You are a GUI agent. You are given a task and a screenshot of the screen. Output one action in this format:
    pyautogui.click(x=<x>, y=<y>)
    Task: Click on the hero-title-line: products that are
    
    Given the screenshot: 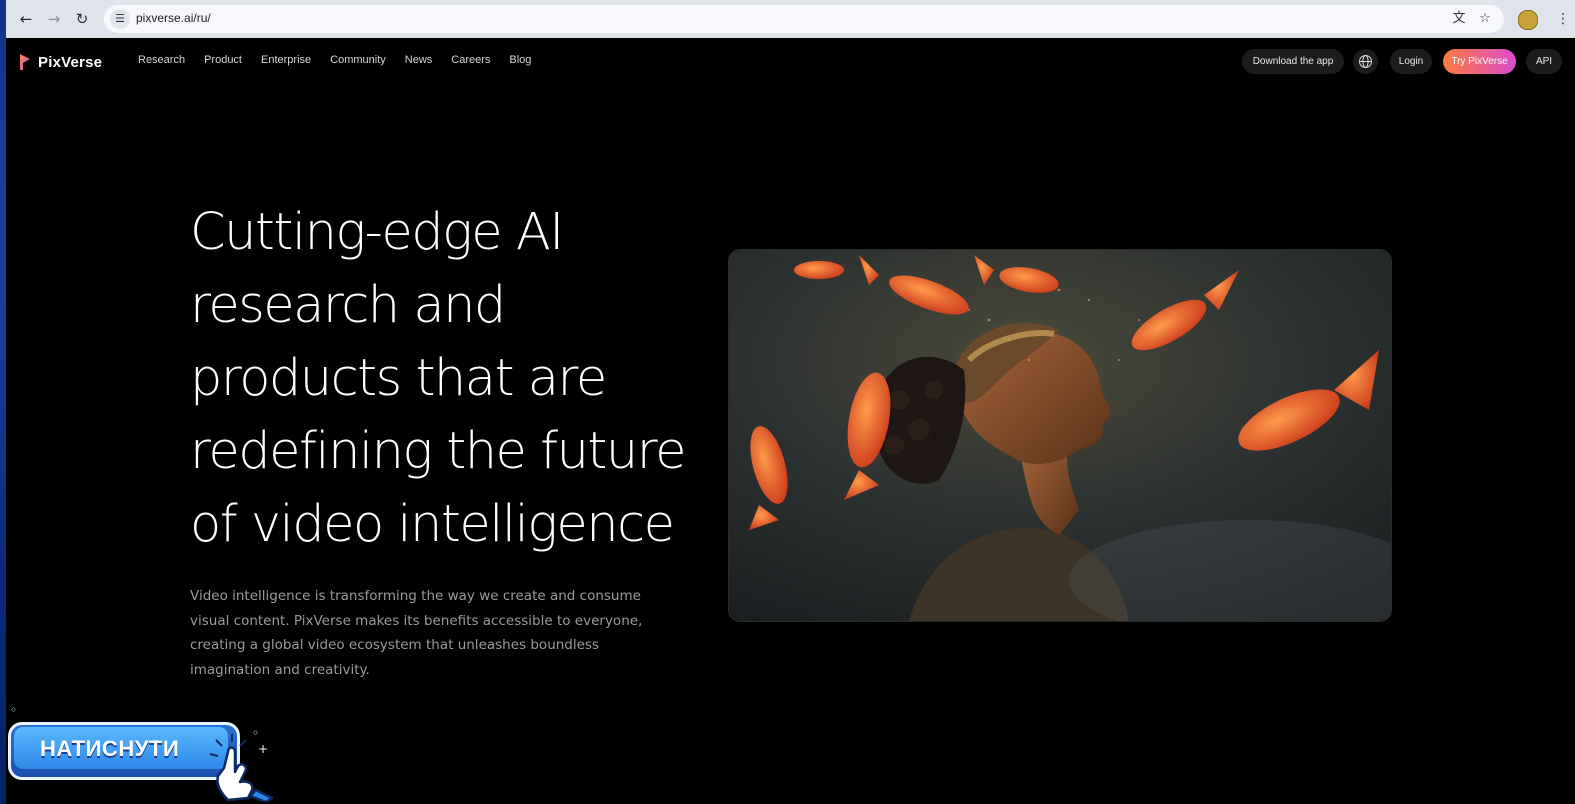 What is the action you would take?
    pyautogui.click(x=398, y=378)
    